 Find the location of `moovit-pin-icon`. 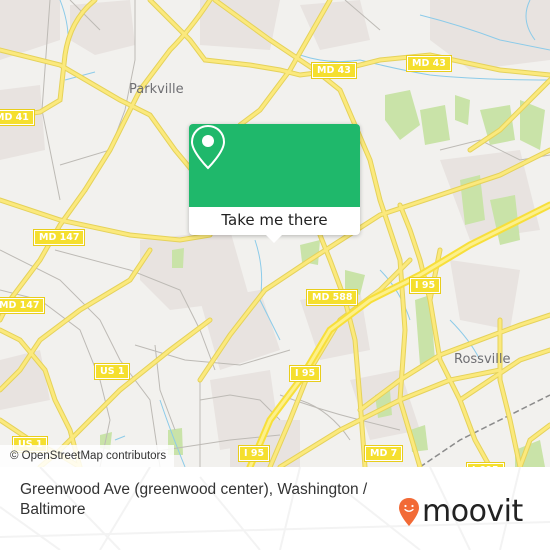

moovit-pin-icon is located at coordinates (409, 512).